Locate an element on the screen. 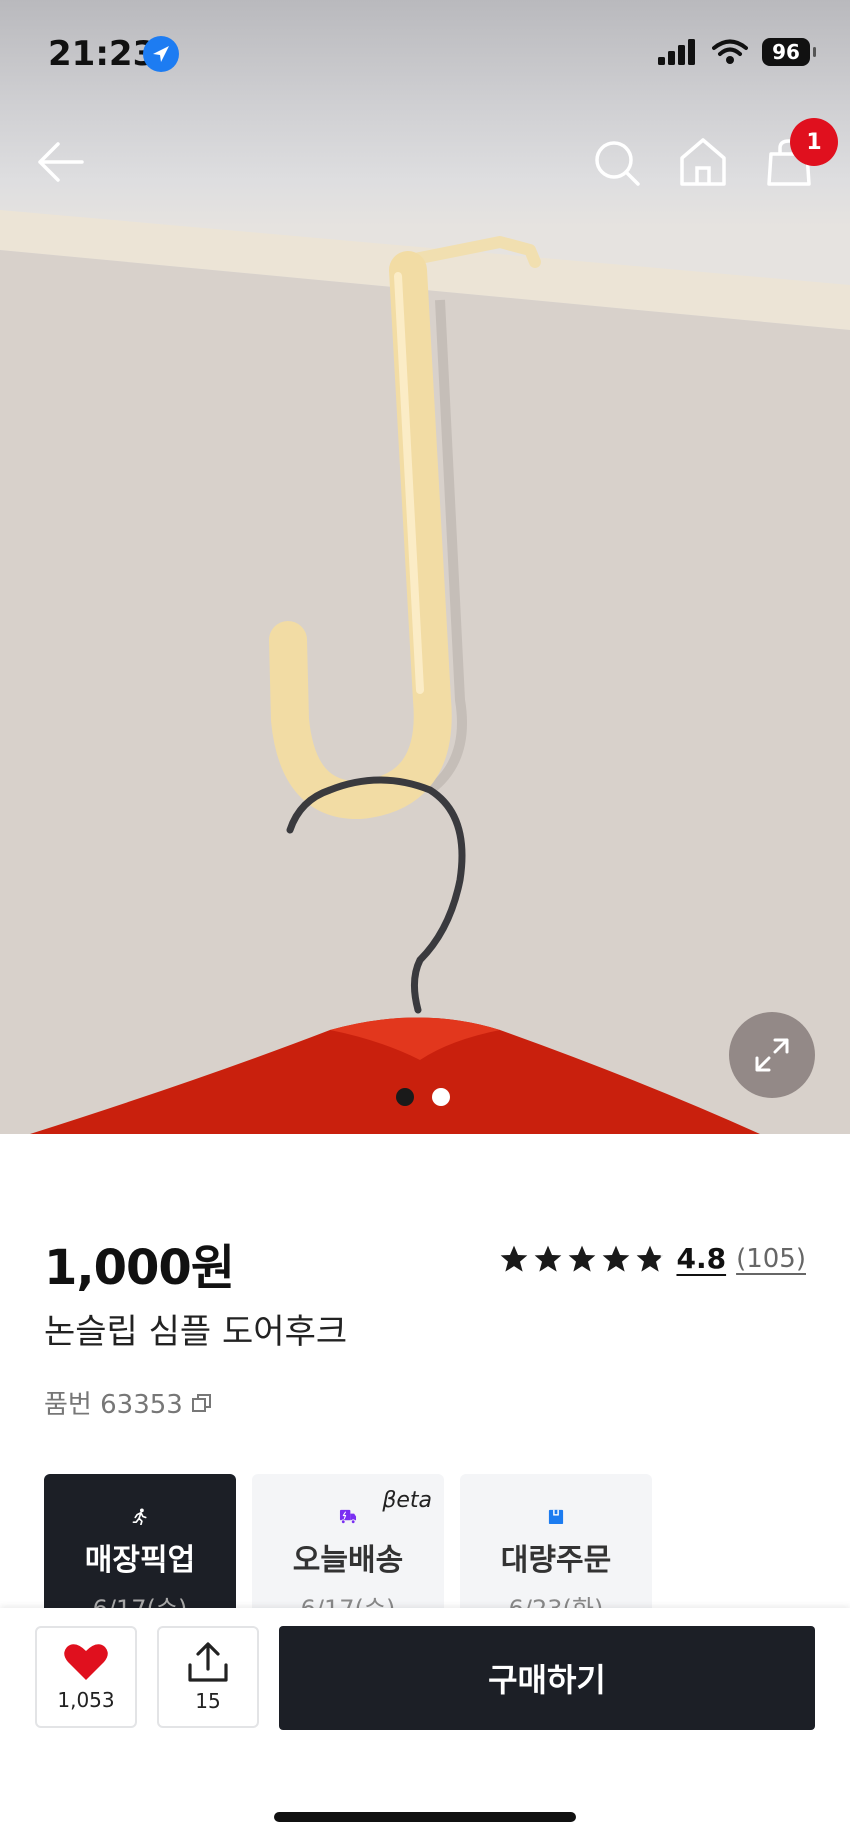  rating-score: 4.8 is located at coordinates (701, 1258).